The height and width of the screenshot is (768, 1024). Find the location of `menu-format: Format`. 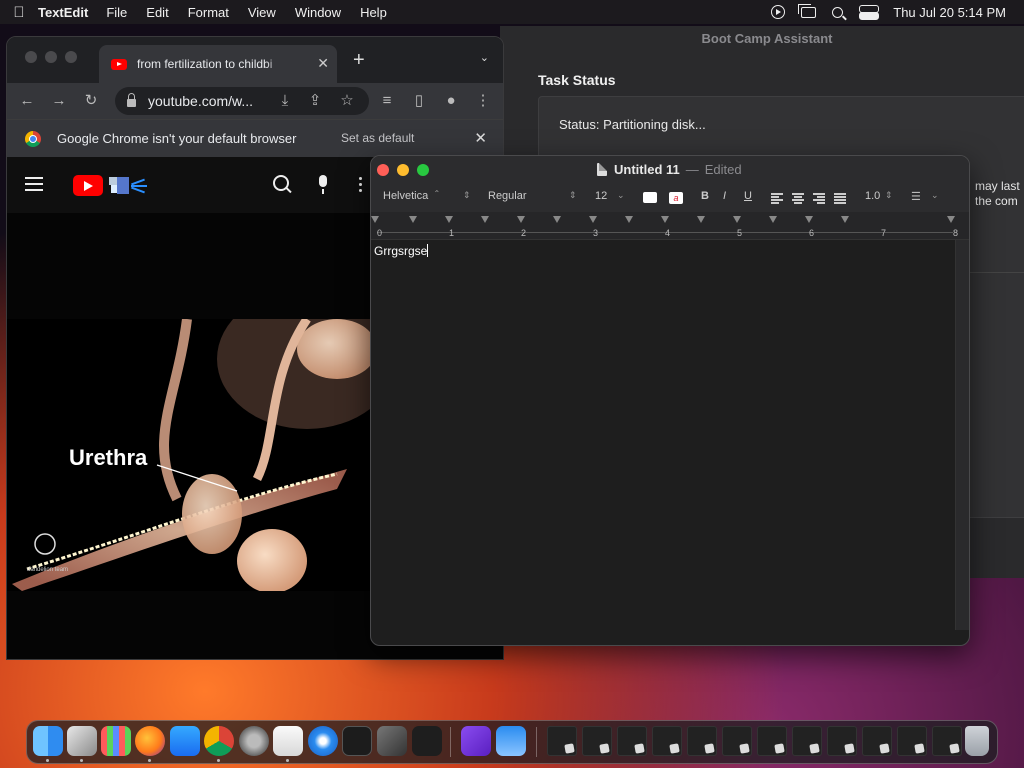

menu-format: Format is located at coordinates (208, 12).